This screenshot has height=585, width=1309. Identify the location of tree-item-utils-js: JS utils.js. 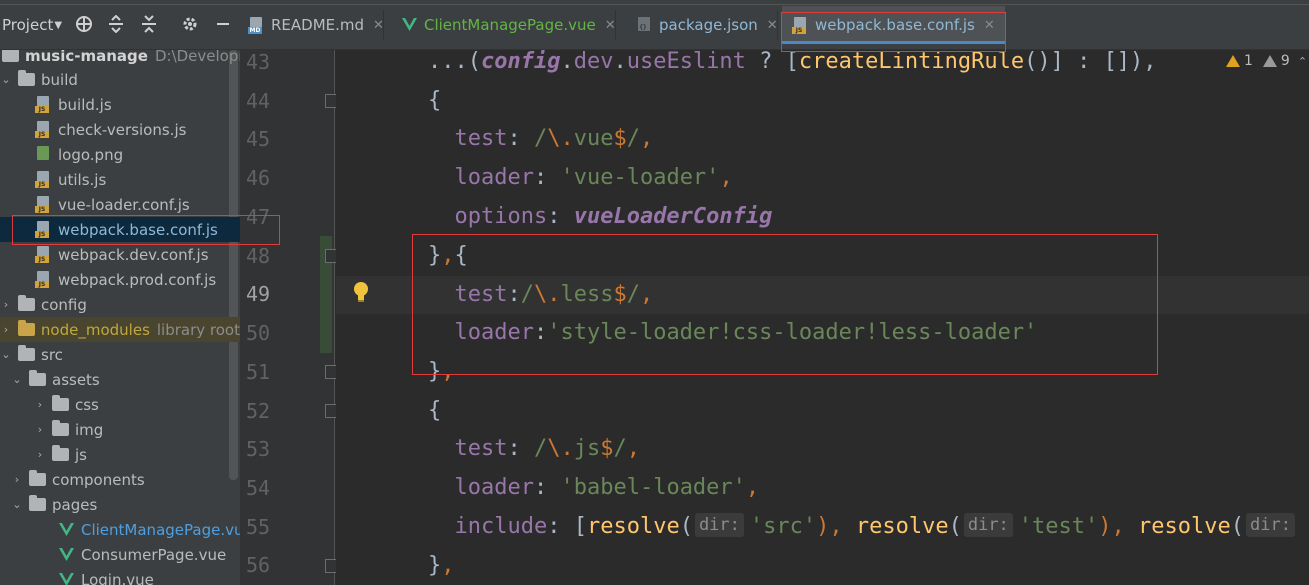
(120, 179).